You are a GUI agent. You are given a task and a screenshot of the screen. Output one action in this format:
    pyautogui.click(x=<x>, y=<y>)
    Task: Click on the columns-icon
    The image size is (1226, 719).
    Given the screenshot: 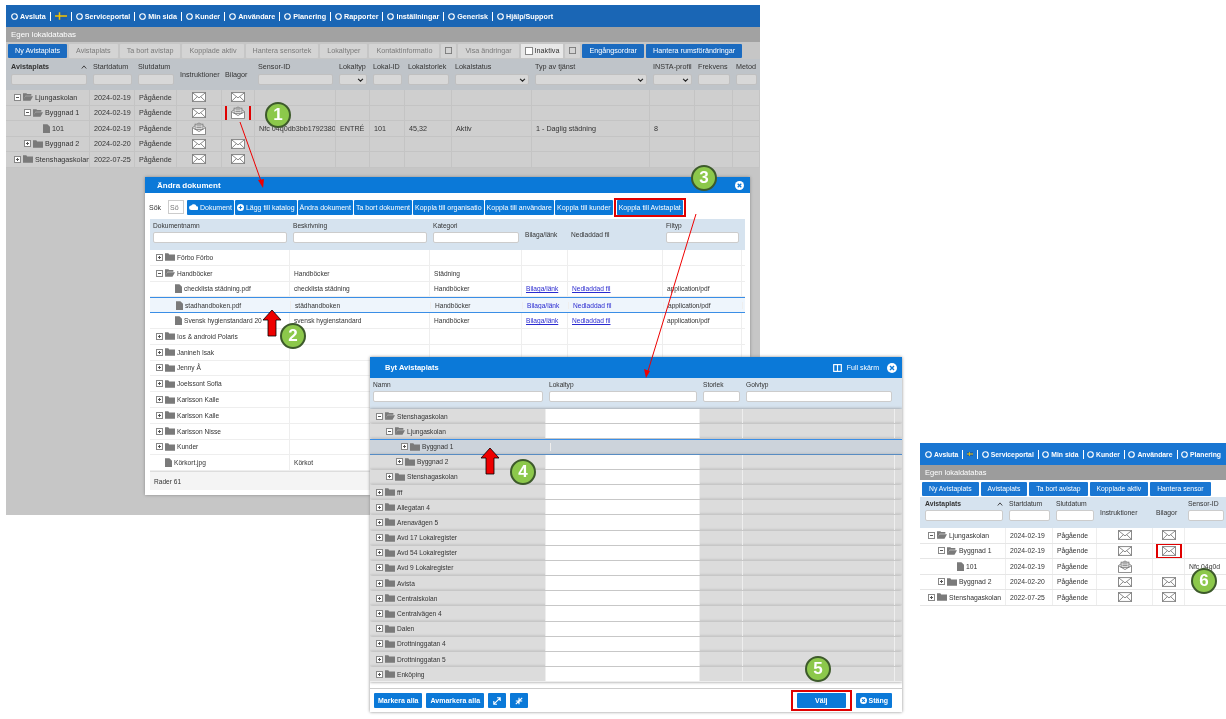 What is the action you would take?
    pyautogui.click(x=837, y=367)
    